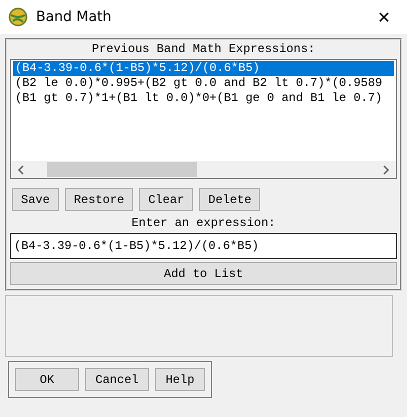 This screenshot has width=407, height=417. Describe the element at coordinates (180, 379) in the screenshot. I see `dialog-button: Help` at that location.